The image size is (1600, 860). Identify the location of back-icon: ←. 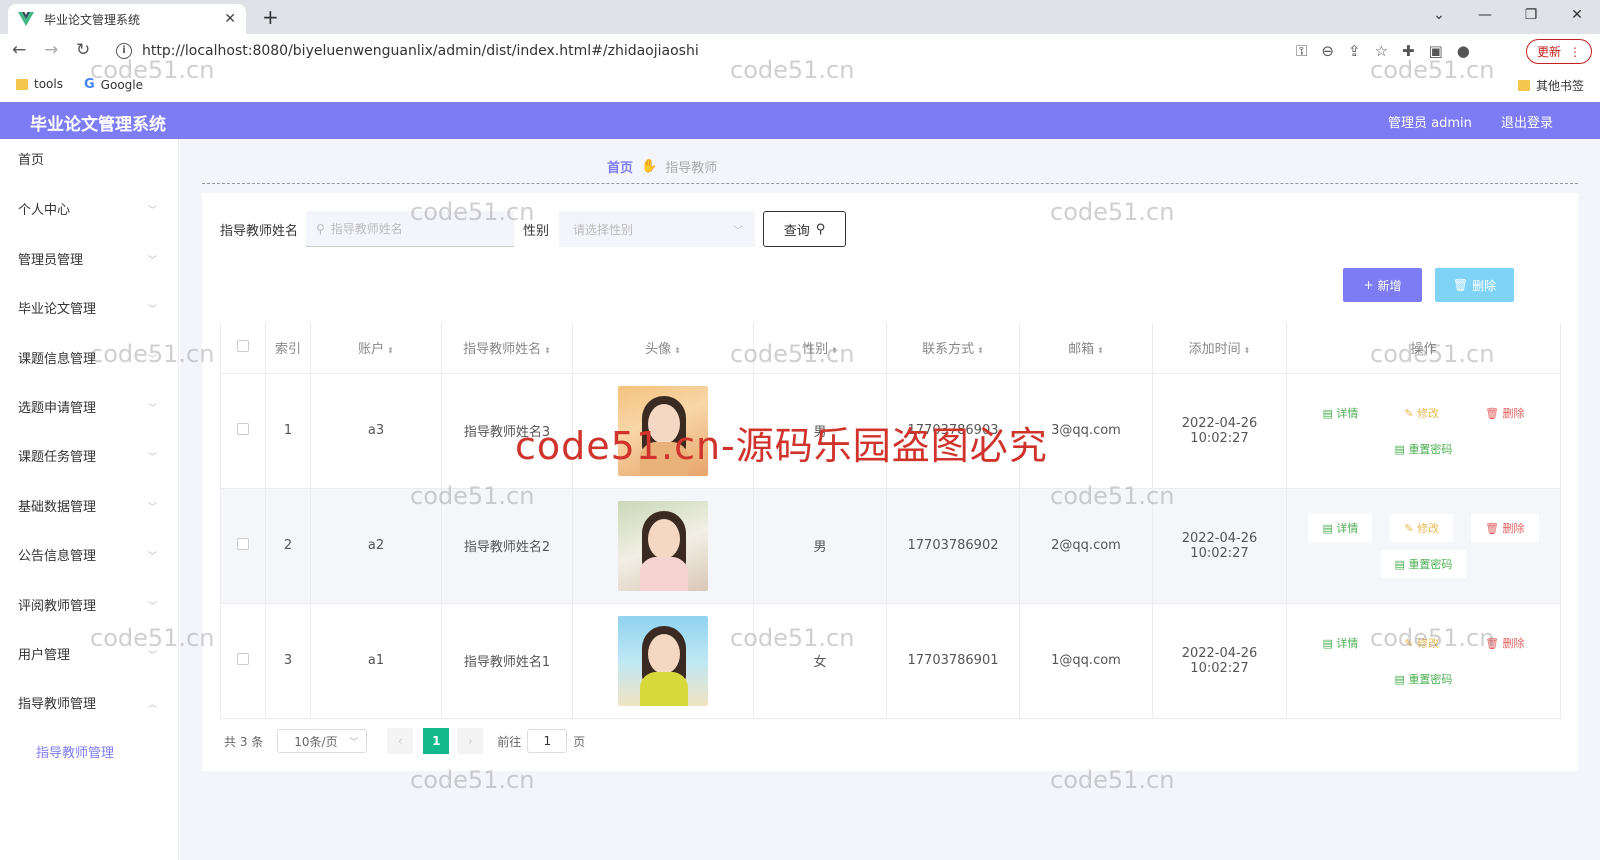
(19, 50).